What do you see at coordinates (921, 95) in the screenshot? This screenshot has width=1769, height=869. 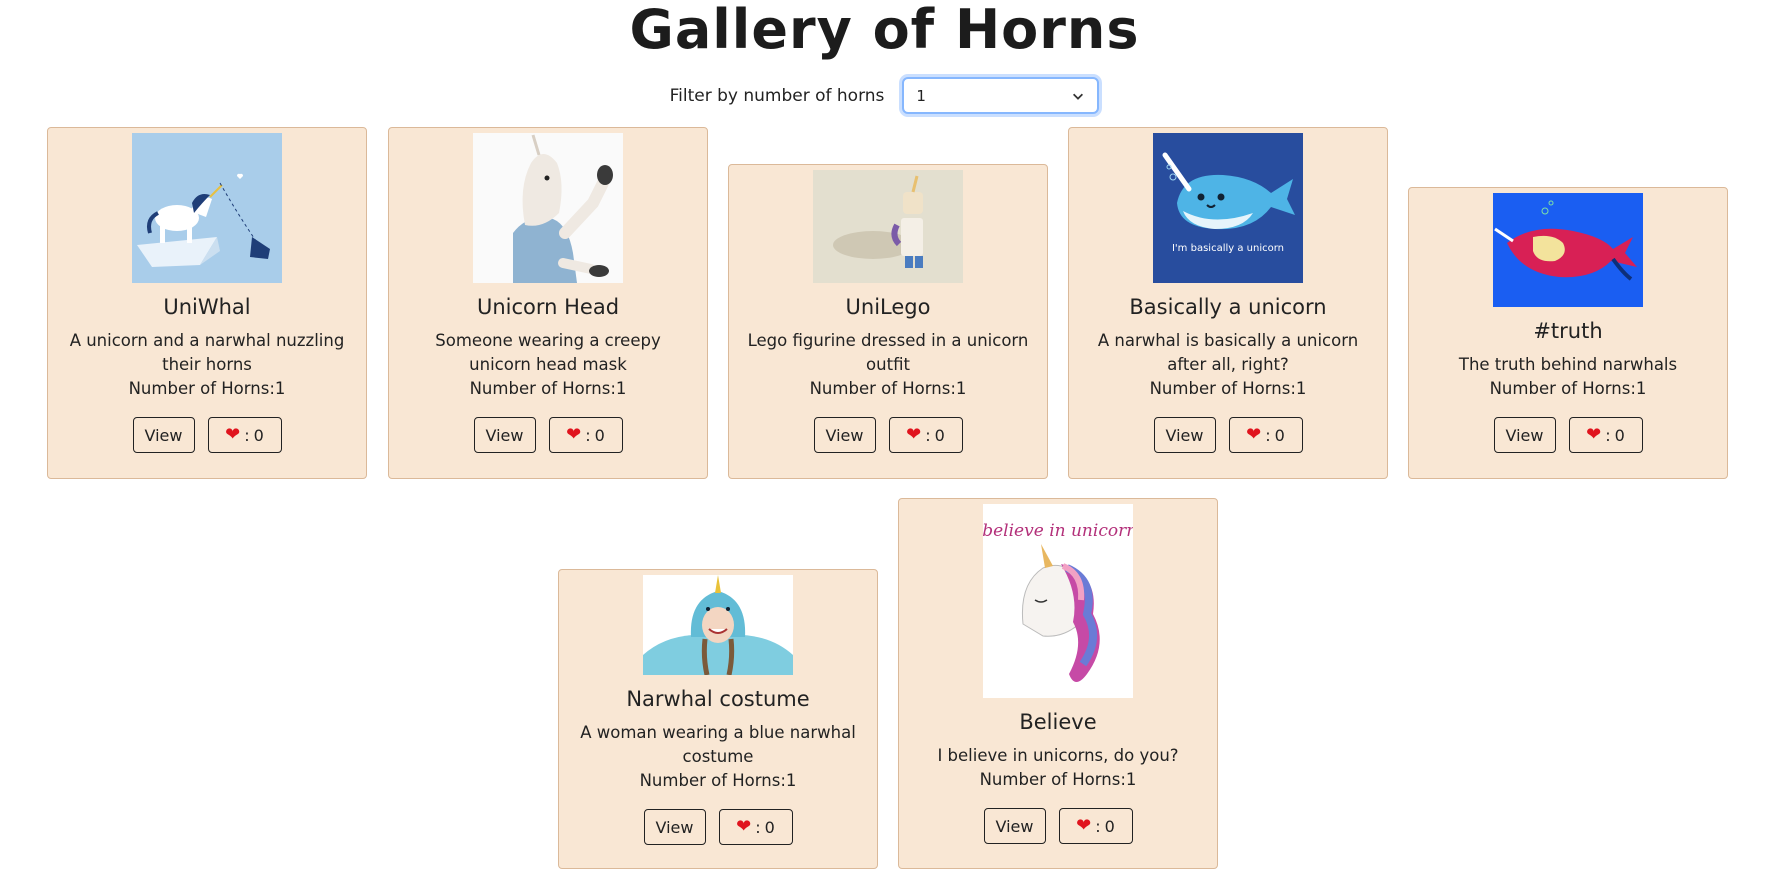 I see `horn-count-select-value: 1` at bounding box center [921, 95].